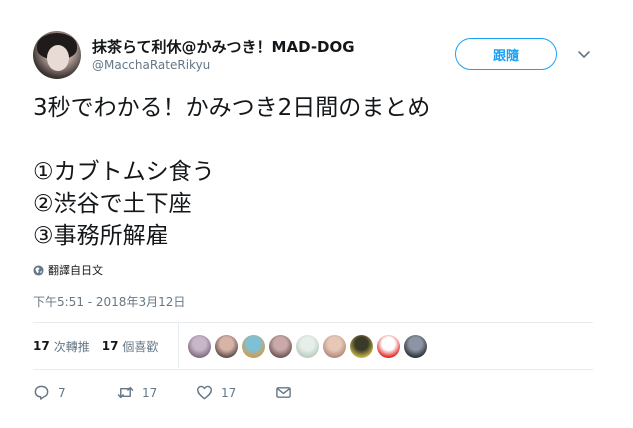 This screenshot has width=633, height=428. I want to click on stats-separator, so click(178, 345).